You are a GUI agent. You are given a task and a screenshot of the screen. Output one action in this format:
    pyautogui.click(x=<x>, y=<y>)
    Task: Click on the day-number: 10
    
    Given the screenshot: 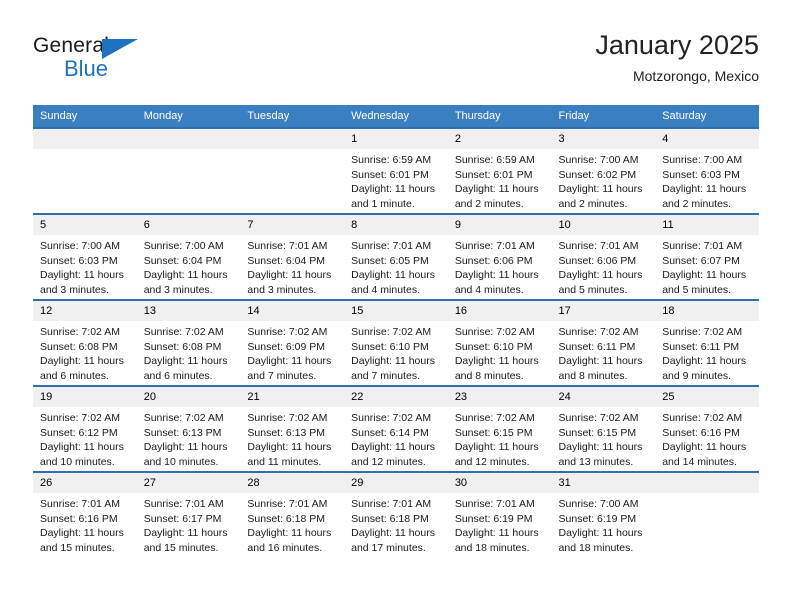 What is the action you would take?
    pyautogui.click(x=603, y=225)
    